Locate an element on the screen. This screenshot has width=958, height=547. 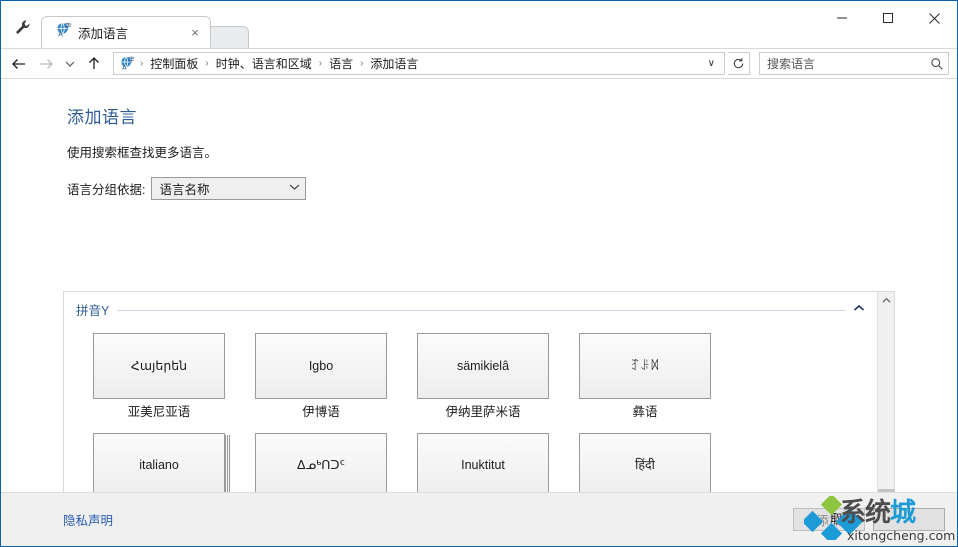
language-tile-wrap: Igbo is located at coordinates (321, 363).